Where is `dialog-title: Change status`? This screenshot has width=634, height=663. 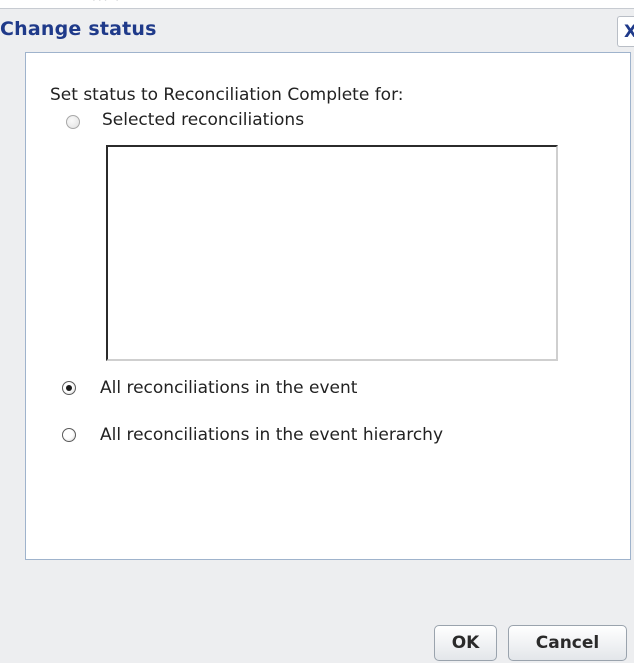 dialog-title: Change status is located at coordinates (78, 29).